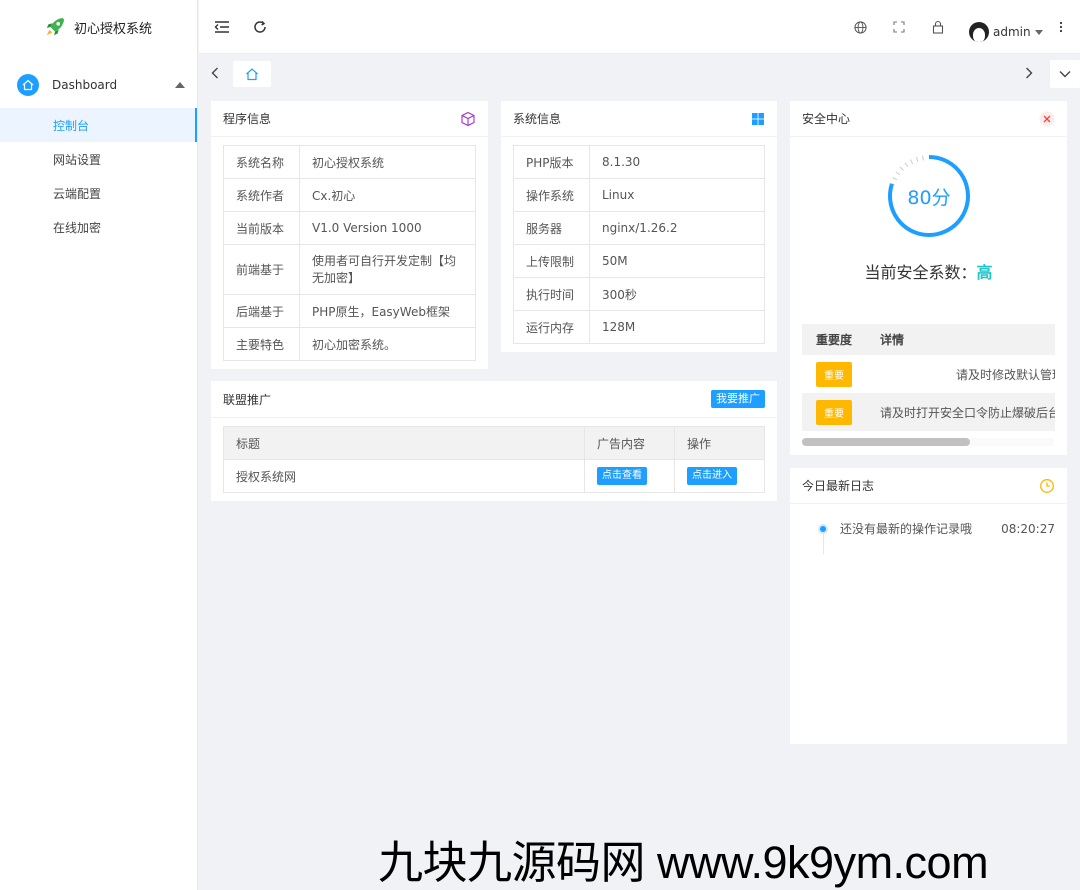  I want to click on home-tab-icon, so click(252, 74).